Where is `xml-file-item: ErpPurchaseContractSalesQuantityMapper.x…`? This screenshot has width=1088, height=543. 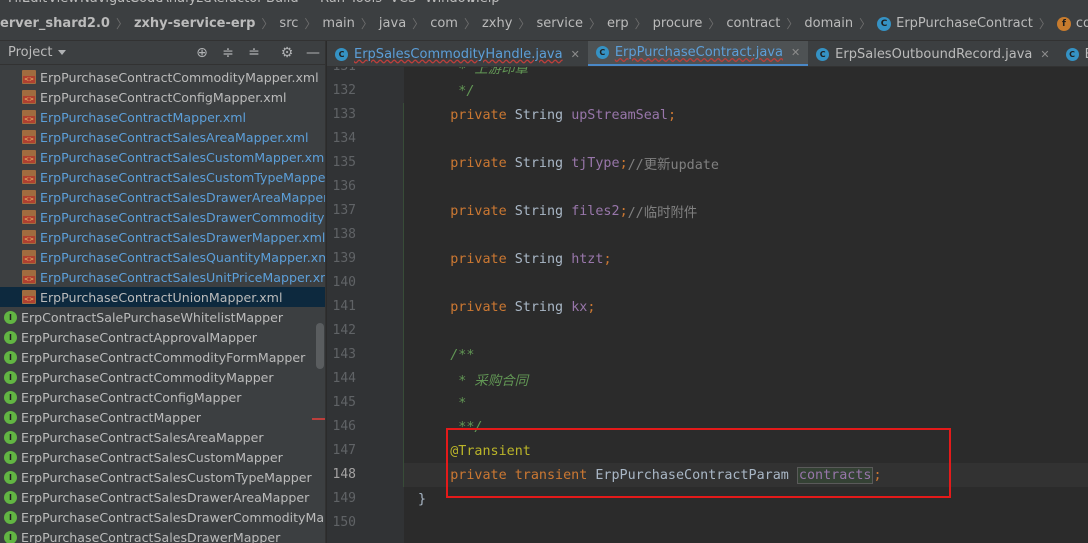
xml-file-item: ErpPurchaseContractSalesQuantityMapper.x… is located at coordinates (162, 257).